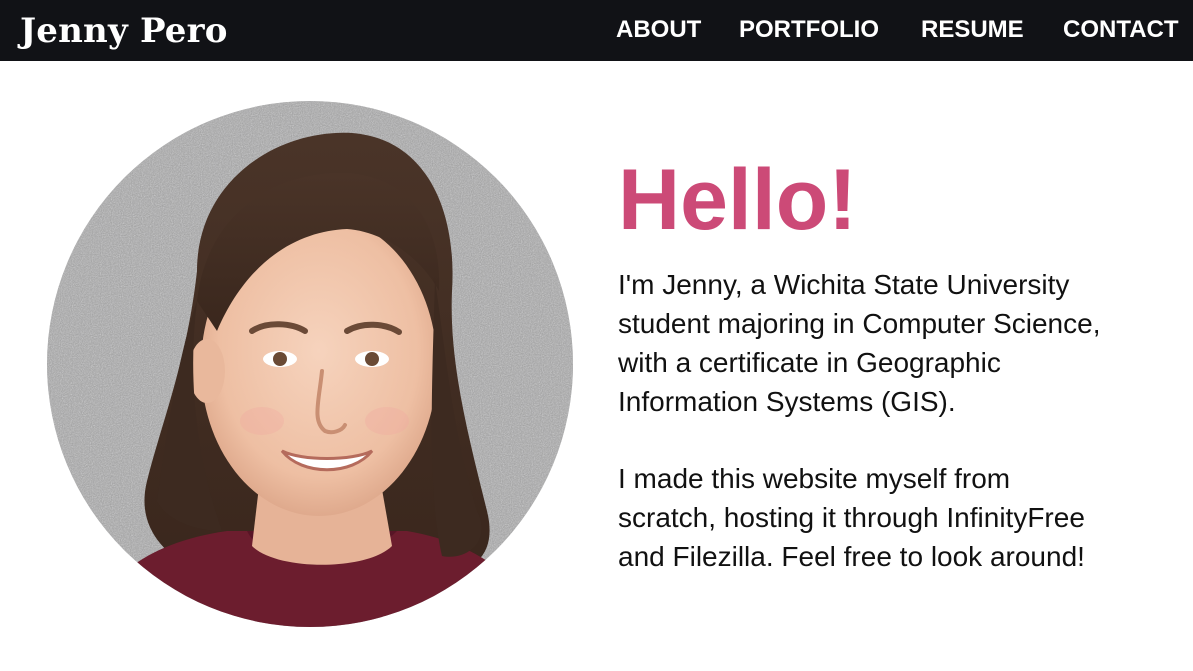 This screenshot has height=671, width=1193. What do you see at coordinates (737, 200) in the screenshot?
I see `greeting-heading: Hello!` at bounding box center [737, 200].